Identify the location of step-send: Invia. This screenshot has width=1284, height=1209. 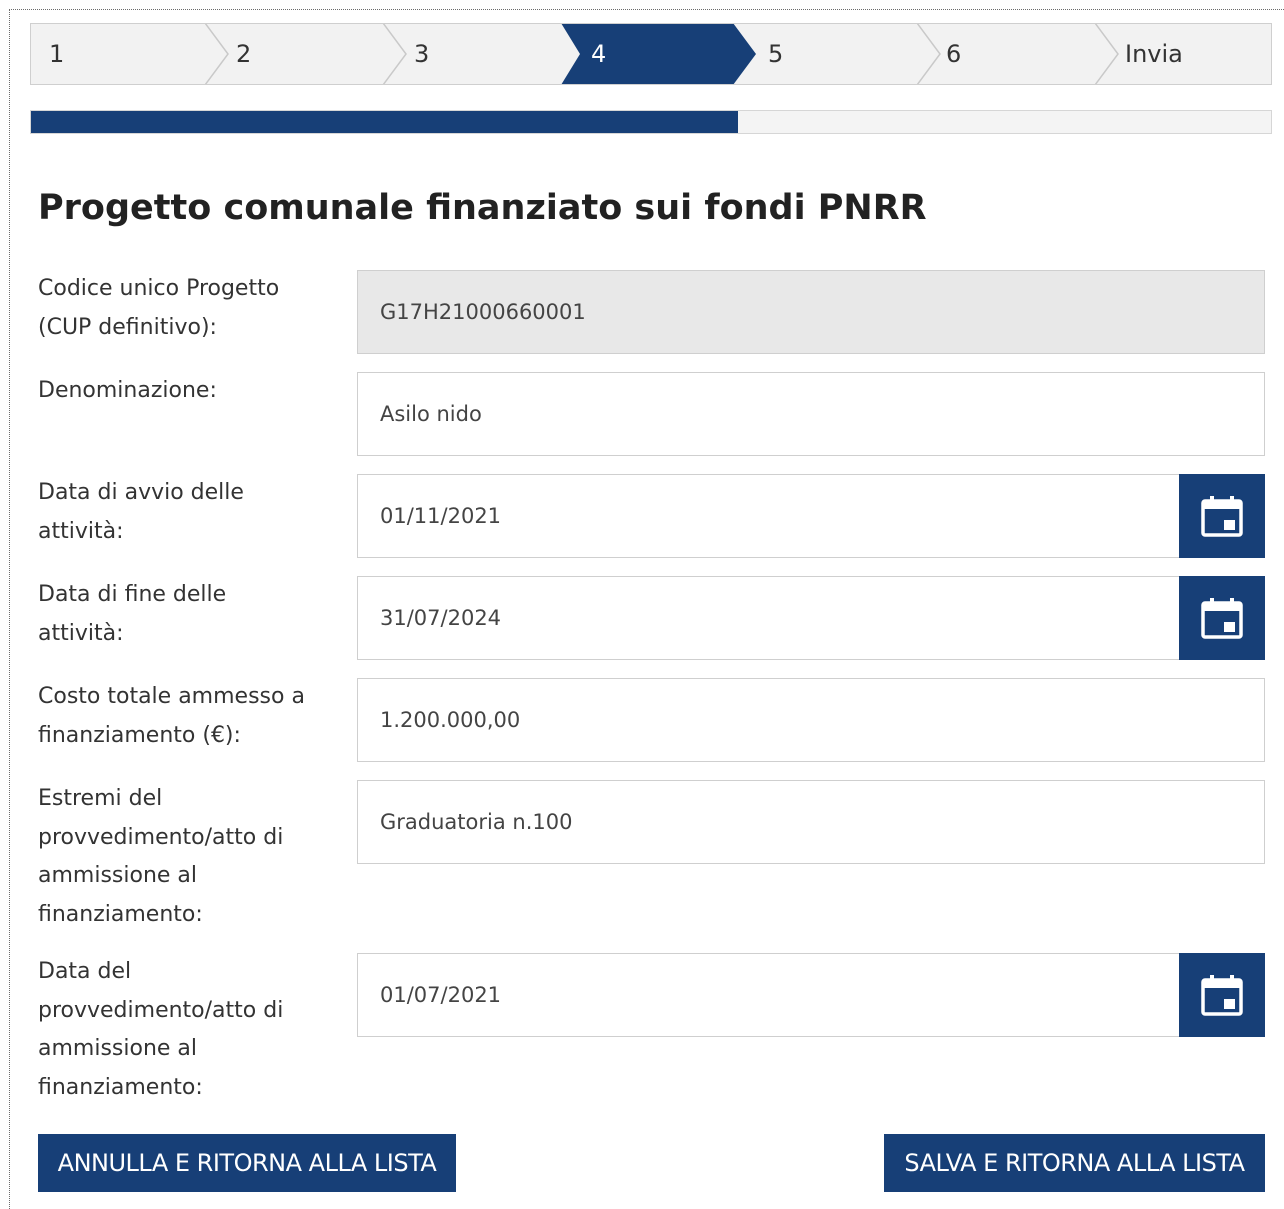
(1185, 54).